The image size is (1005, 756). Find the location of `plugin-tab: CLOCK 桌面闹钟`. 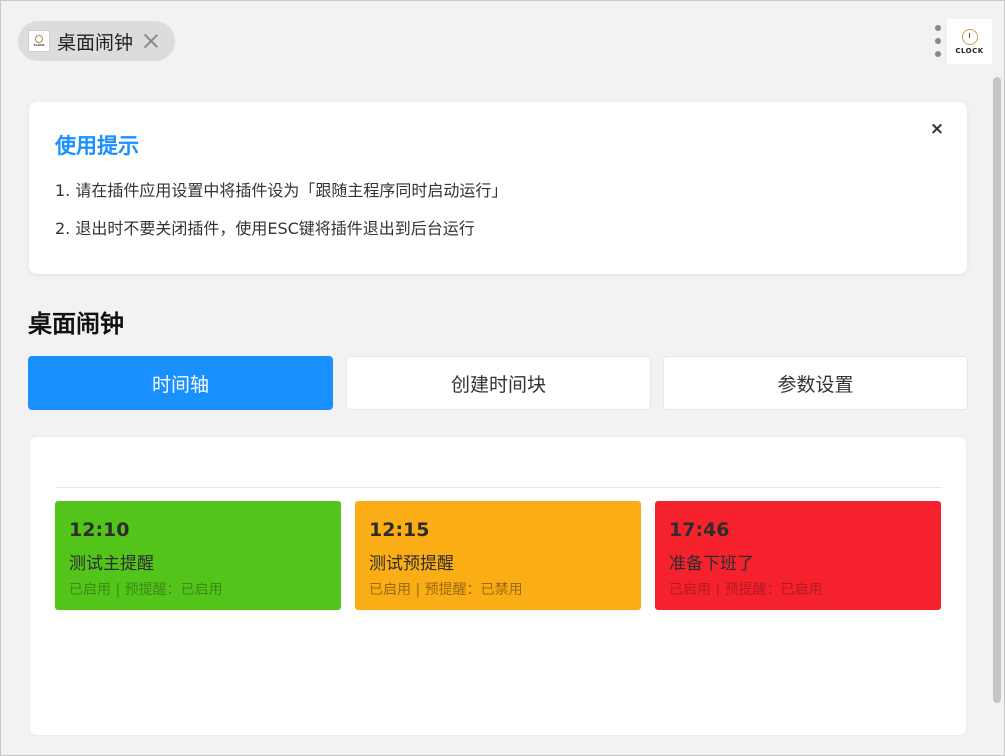

plugin-tab: CLOCK 桌面闹钟 is located at coordinates (96, 41).